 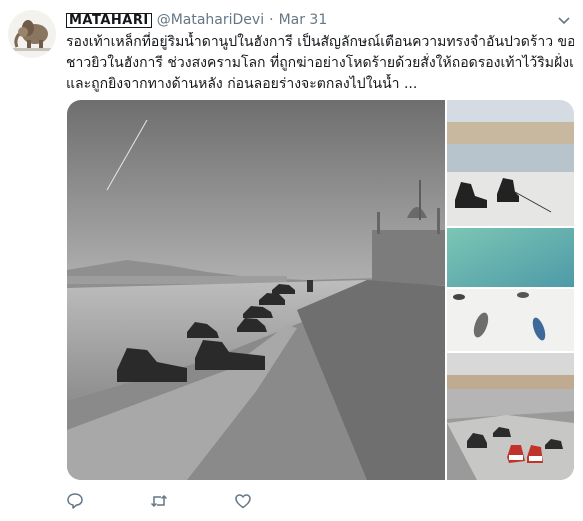 I want to click on photo-parliament-riverside, so click(x=510, y=163).